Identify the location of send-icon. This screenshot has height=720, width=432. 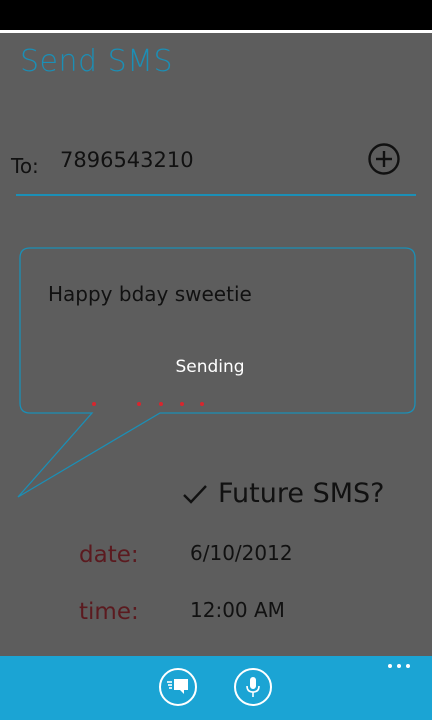
(177, 686).